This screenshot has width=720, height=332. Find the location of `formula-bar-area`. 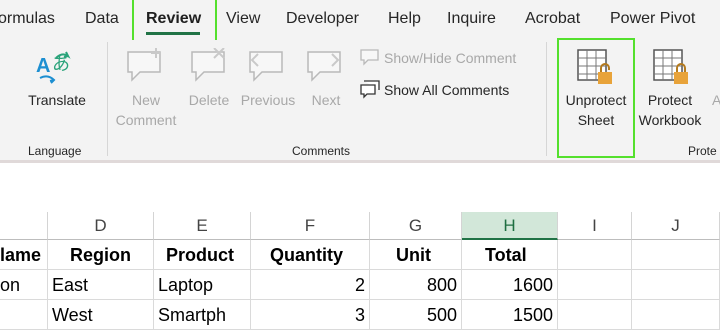

formula-bar-area is located at coordinates (360, 182).